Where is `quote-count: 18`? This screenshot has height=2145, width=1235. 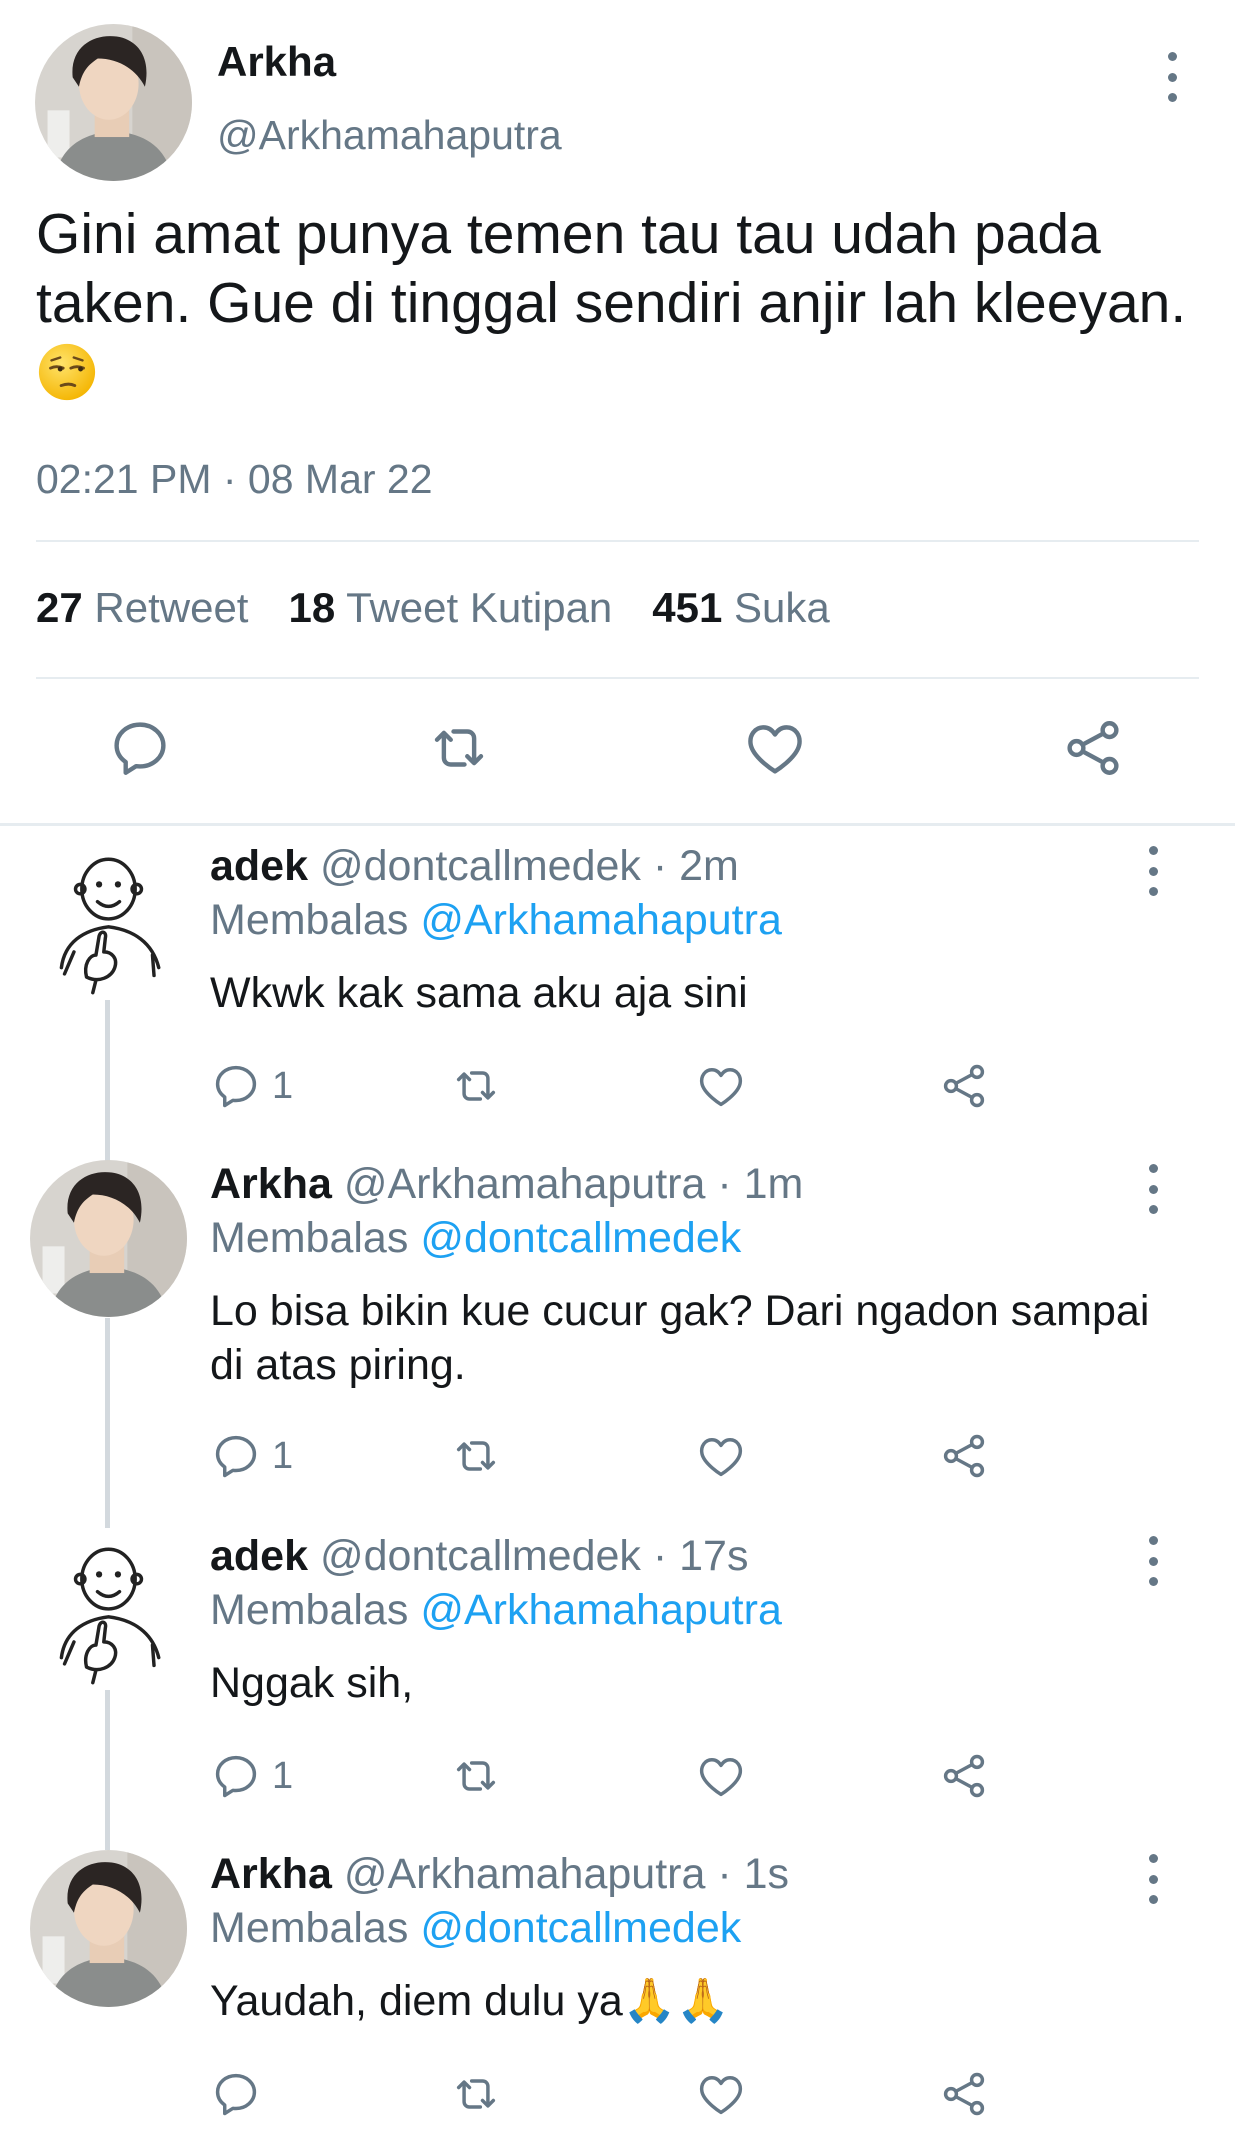 quote-count: 18 is located at coordinates (312, 607).